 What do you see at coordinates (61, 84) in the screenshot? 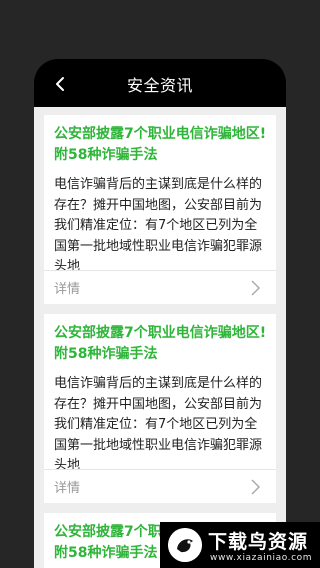
I see `chevron-left-icon` at bounding box center [61, 84].